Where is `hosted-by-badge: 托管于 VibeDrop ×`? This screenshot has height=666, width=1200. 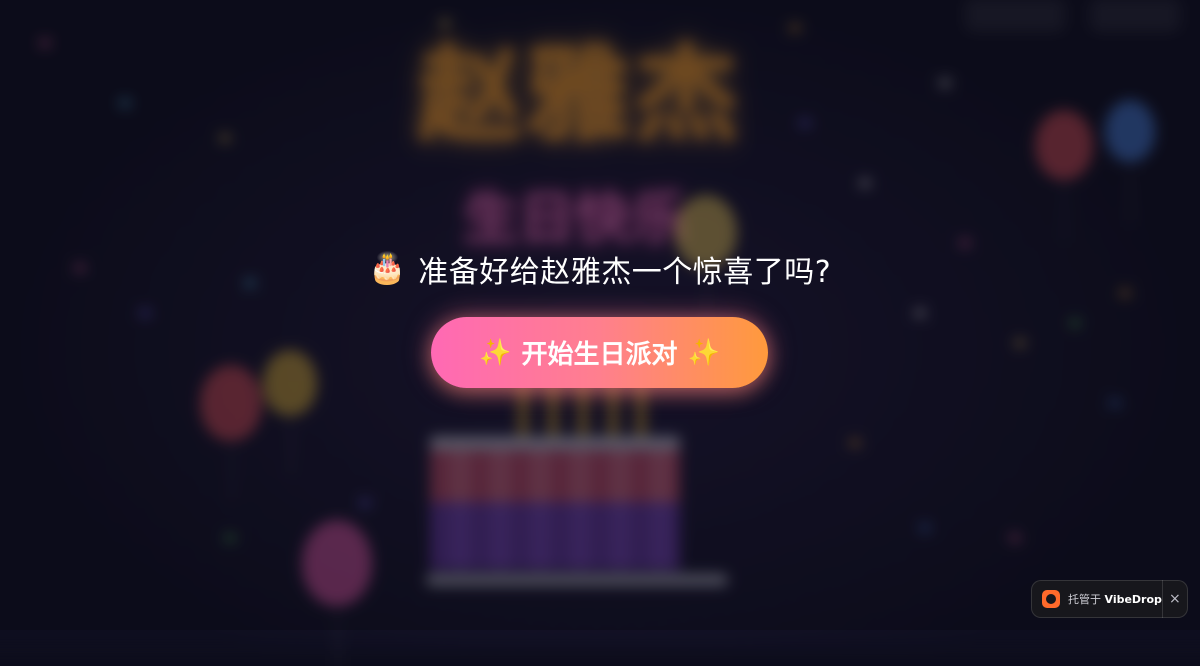 hosted-by-badge: 托管于 VibeDrop × is located at coordinates (1109, 599).